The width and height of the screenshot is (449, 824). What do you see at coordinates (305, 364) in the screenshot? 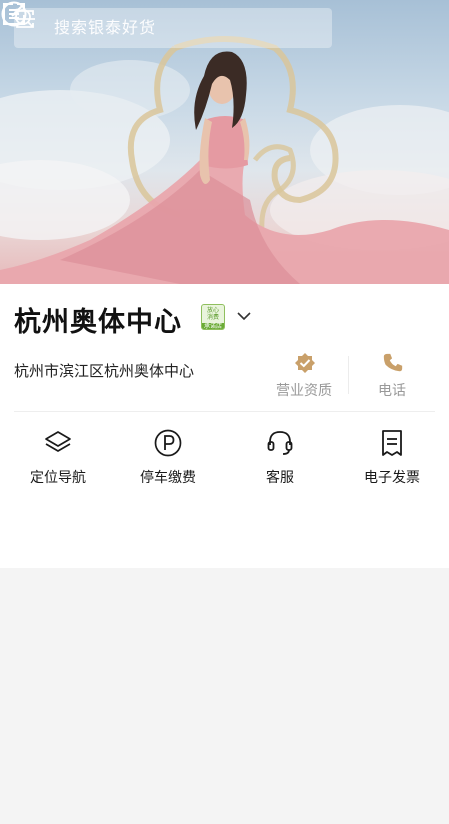
I see `verified-badge-icon` at bounding box center [305, 364].